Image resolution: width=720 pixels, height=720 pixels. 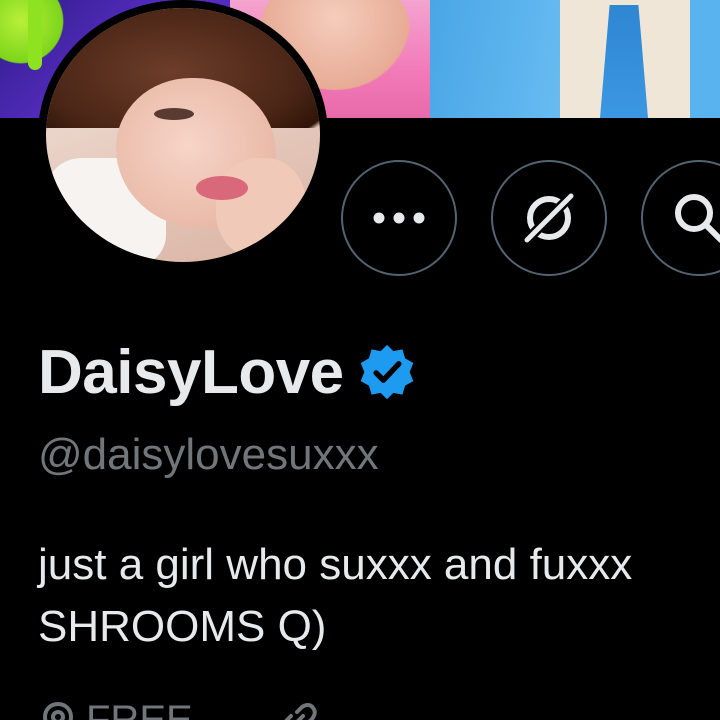 What do you see at coordinates (705, 59) in the screenshot?
I see `banner-art-suit-edge` at bounding box center [705, 59].